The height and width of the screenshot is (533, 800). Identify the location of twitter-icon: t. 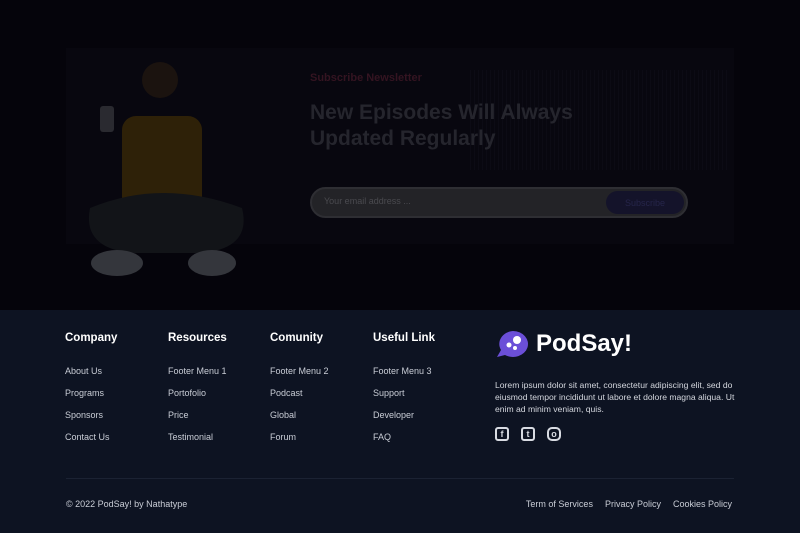
(528, 434).